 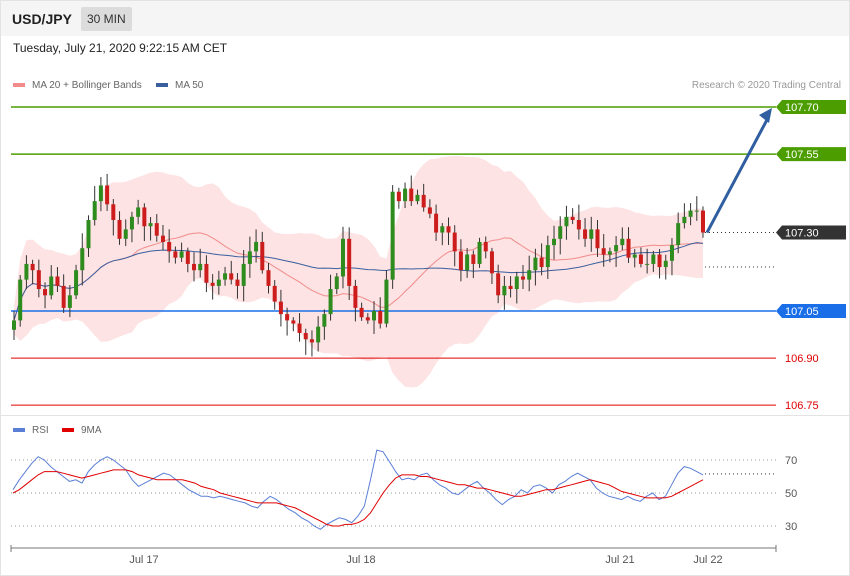 I want to click on level-label-3: 107.05, so click(x=802, y=312).